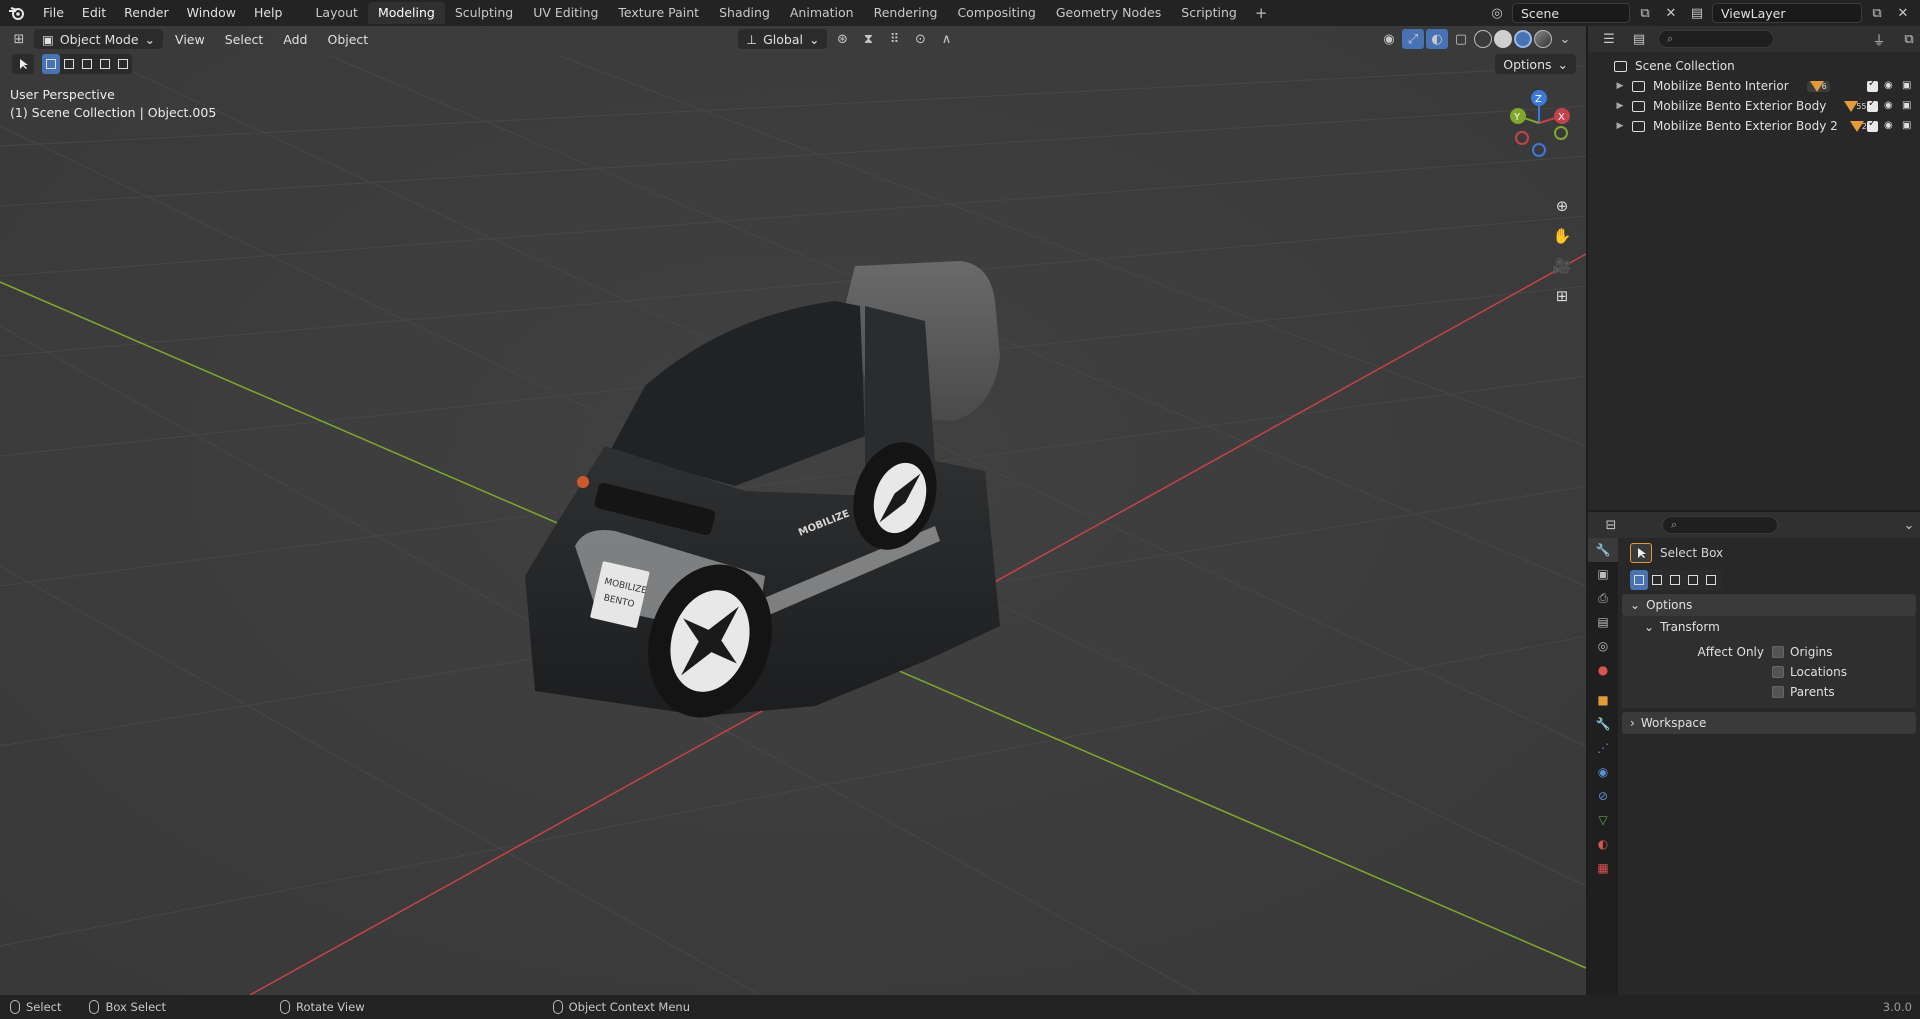 This screenshot has width=1920, height=1019. What do you see at coordinates (1603, 796) in the screenshot?
I see `constraints-tab-icon: ⊘` at bounding box center [1603, 796].